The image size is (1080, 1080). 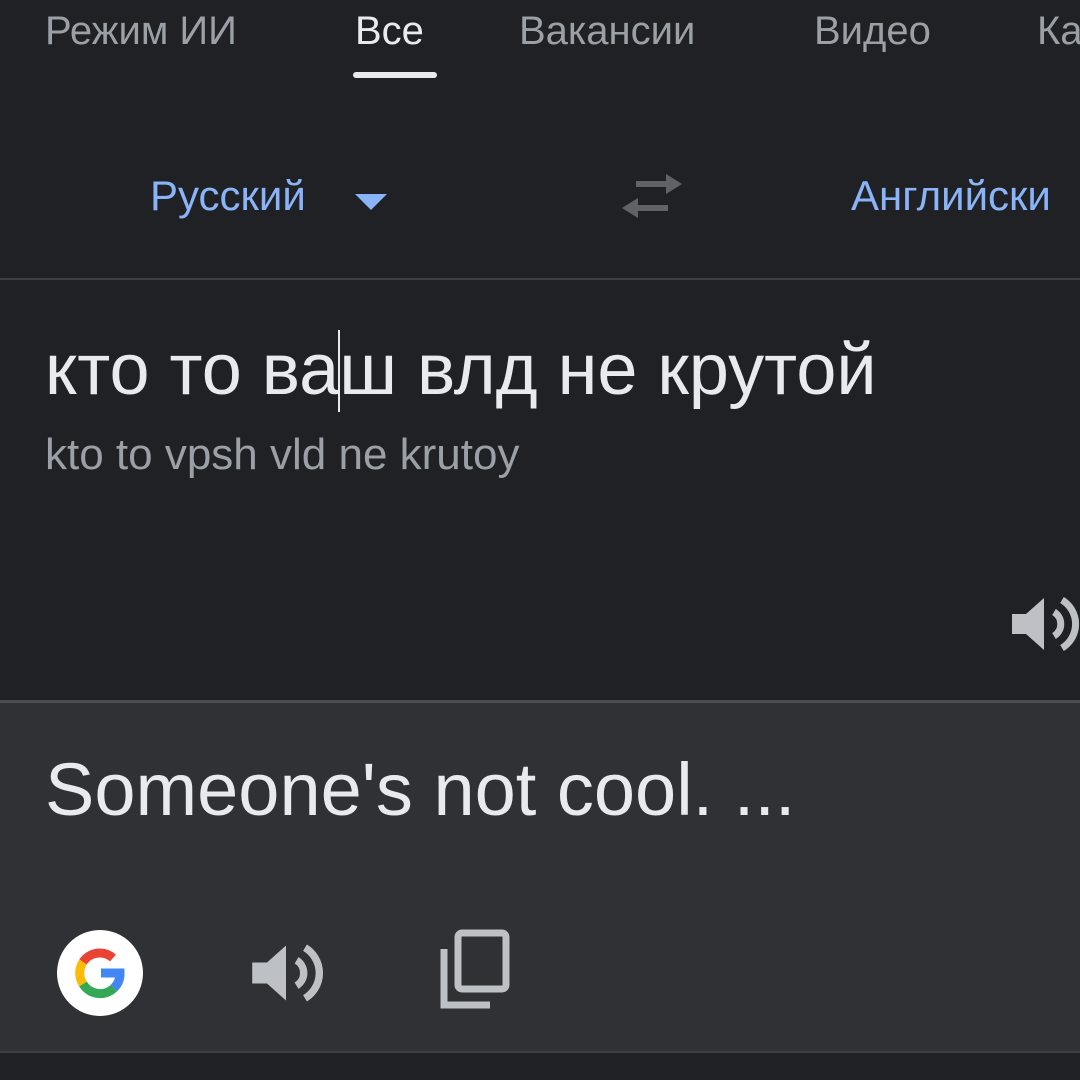 What do you see at coordinates (282, 454) in the screenshot?
I see `transliteration: kto to vpsh vld ne krutoy` at bounding box center [282, 454].